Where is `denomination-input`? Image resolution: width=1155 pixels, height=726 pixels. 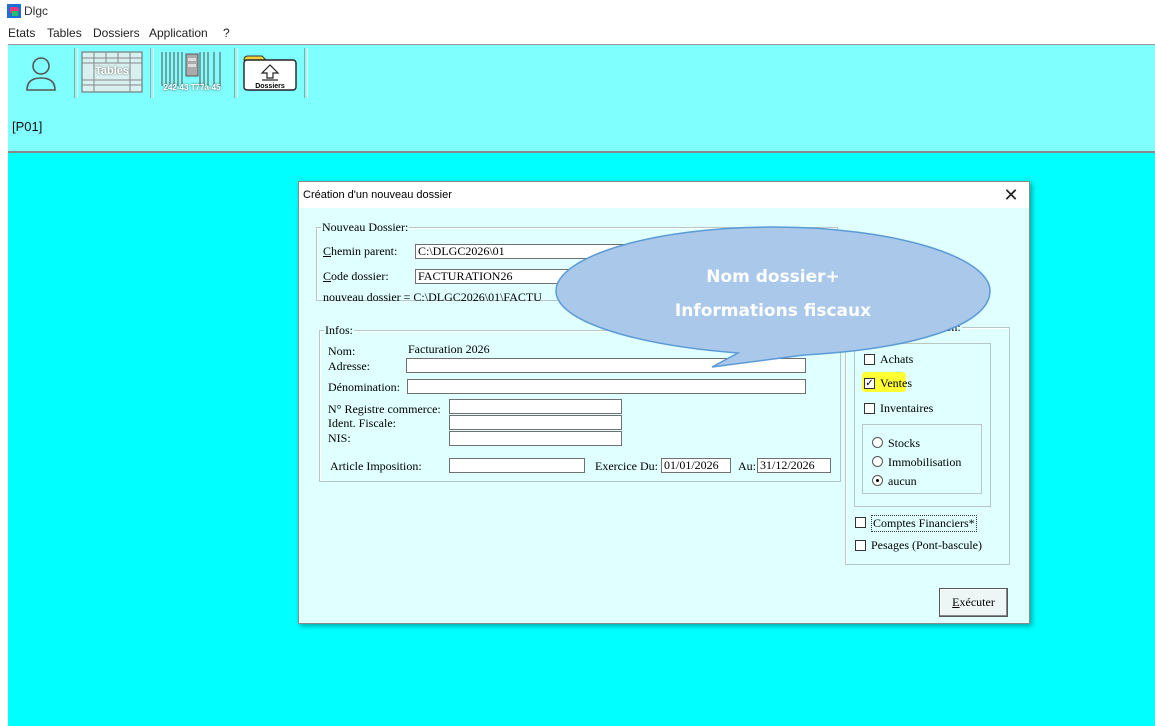
denomination-input is located at coordinates (606, 386).